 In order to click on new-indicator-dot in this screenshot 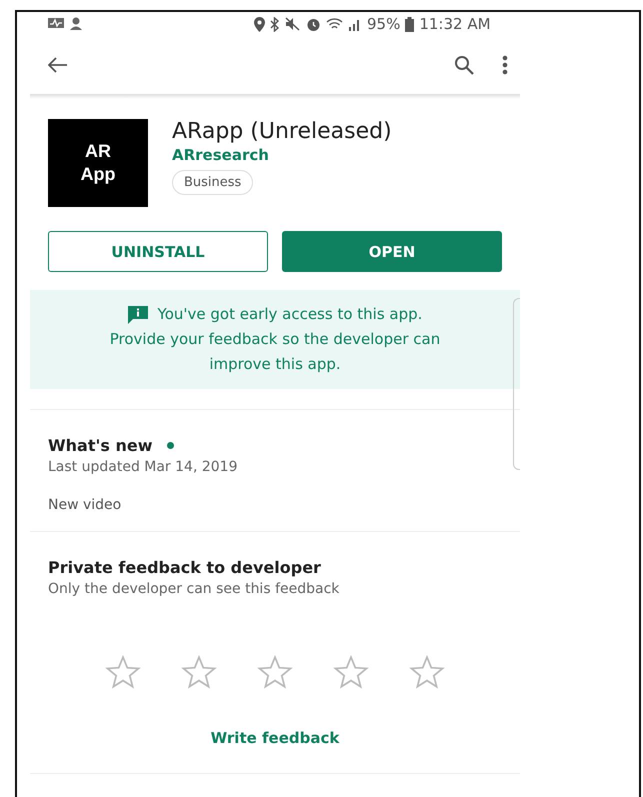, I will do `click(170, 445)`.